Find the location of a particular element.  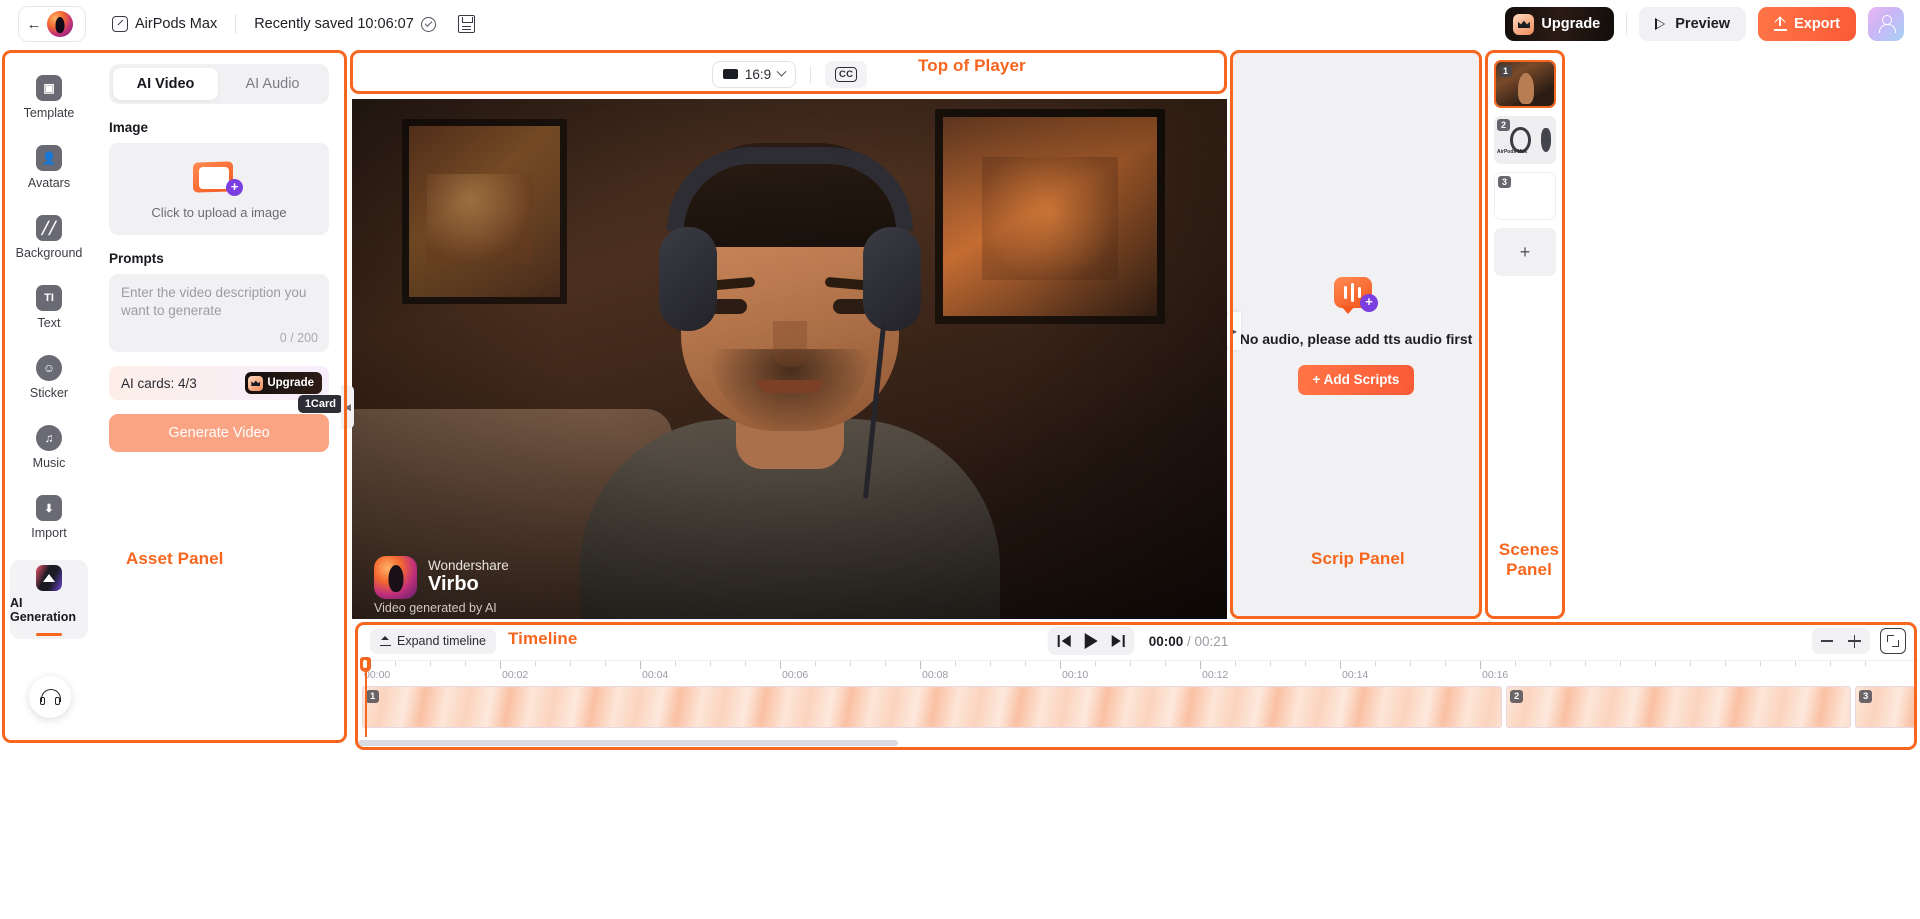

sidebar-item-template: ▣ Template is located at coordinates (49, 96).